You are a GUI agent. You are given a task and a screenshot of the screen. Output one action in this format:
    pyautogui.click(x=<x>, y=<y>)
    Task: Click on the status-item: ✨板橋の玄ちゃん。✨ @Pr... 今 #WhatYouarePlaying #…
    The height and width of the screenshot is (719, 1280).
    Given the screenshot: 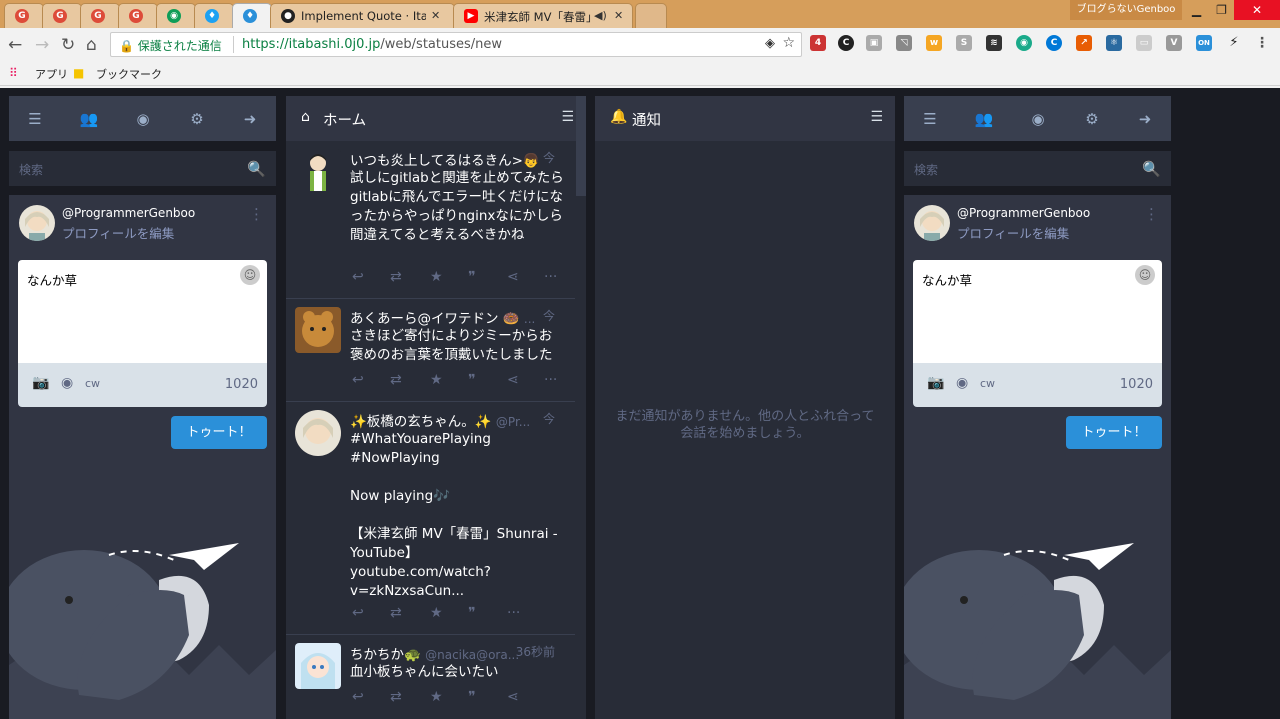 What is the action you would take?
    pyautogui.click(x=430, y=518)
    